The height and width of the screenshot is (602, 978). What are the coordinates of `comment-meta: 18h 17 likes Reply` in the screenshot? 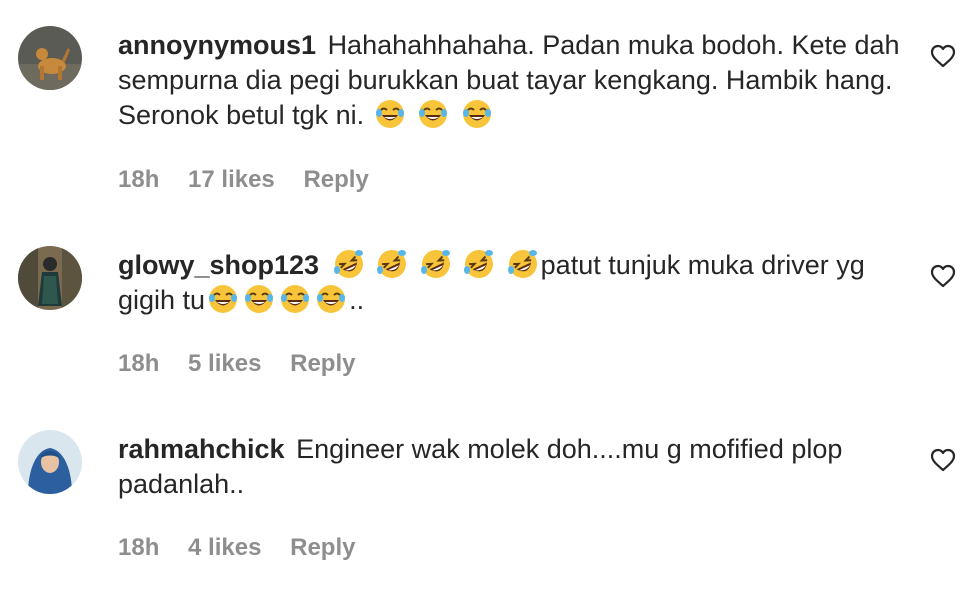 It's located at (254, 180).